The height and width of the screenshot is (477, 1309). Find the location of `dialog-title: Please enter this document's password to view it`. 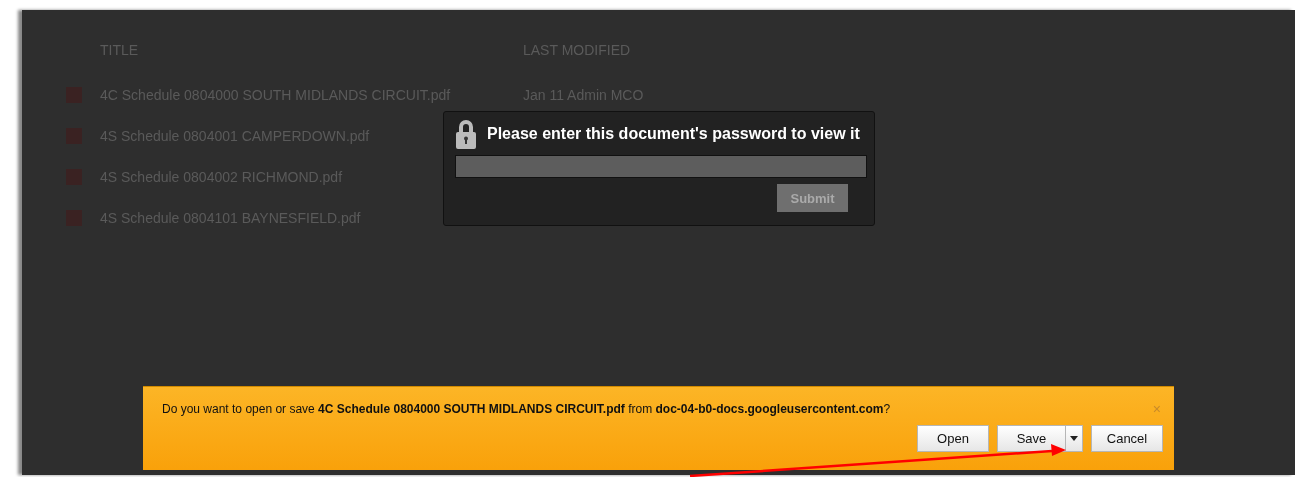

dialog-title: Please enter this document's password to view it is located at coordinates (673, 134).